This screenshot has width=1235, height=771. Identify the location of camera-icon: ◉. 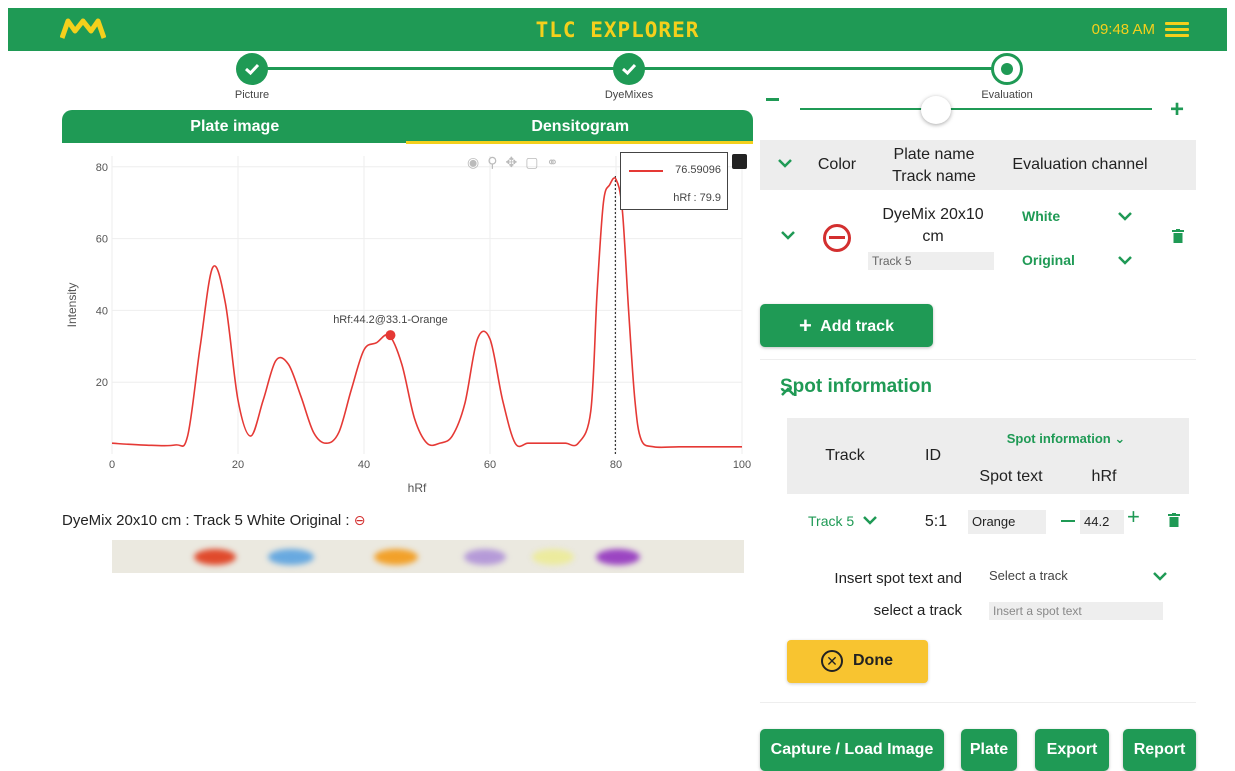
(473, 162).